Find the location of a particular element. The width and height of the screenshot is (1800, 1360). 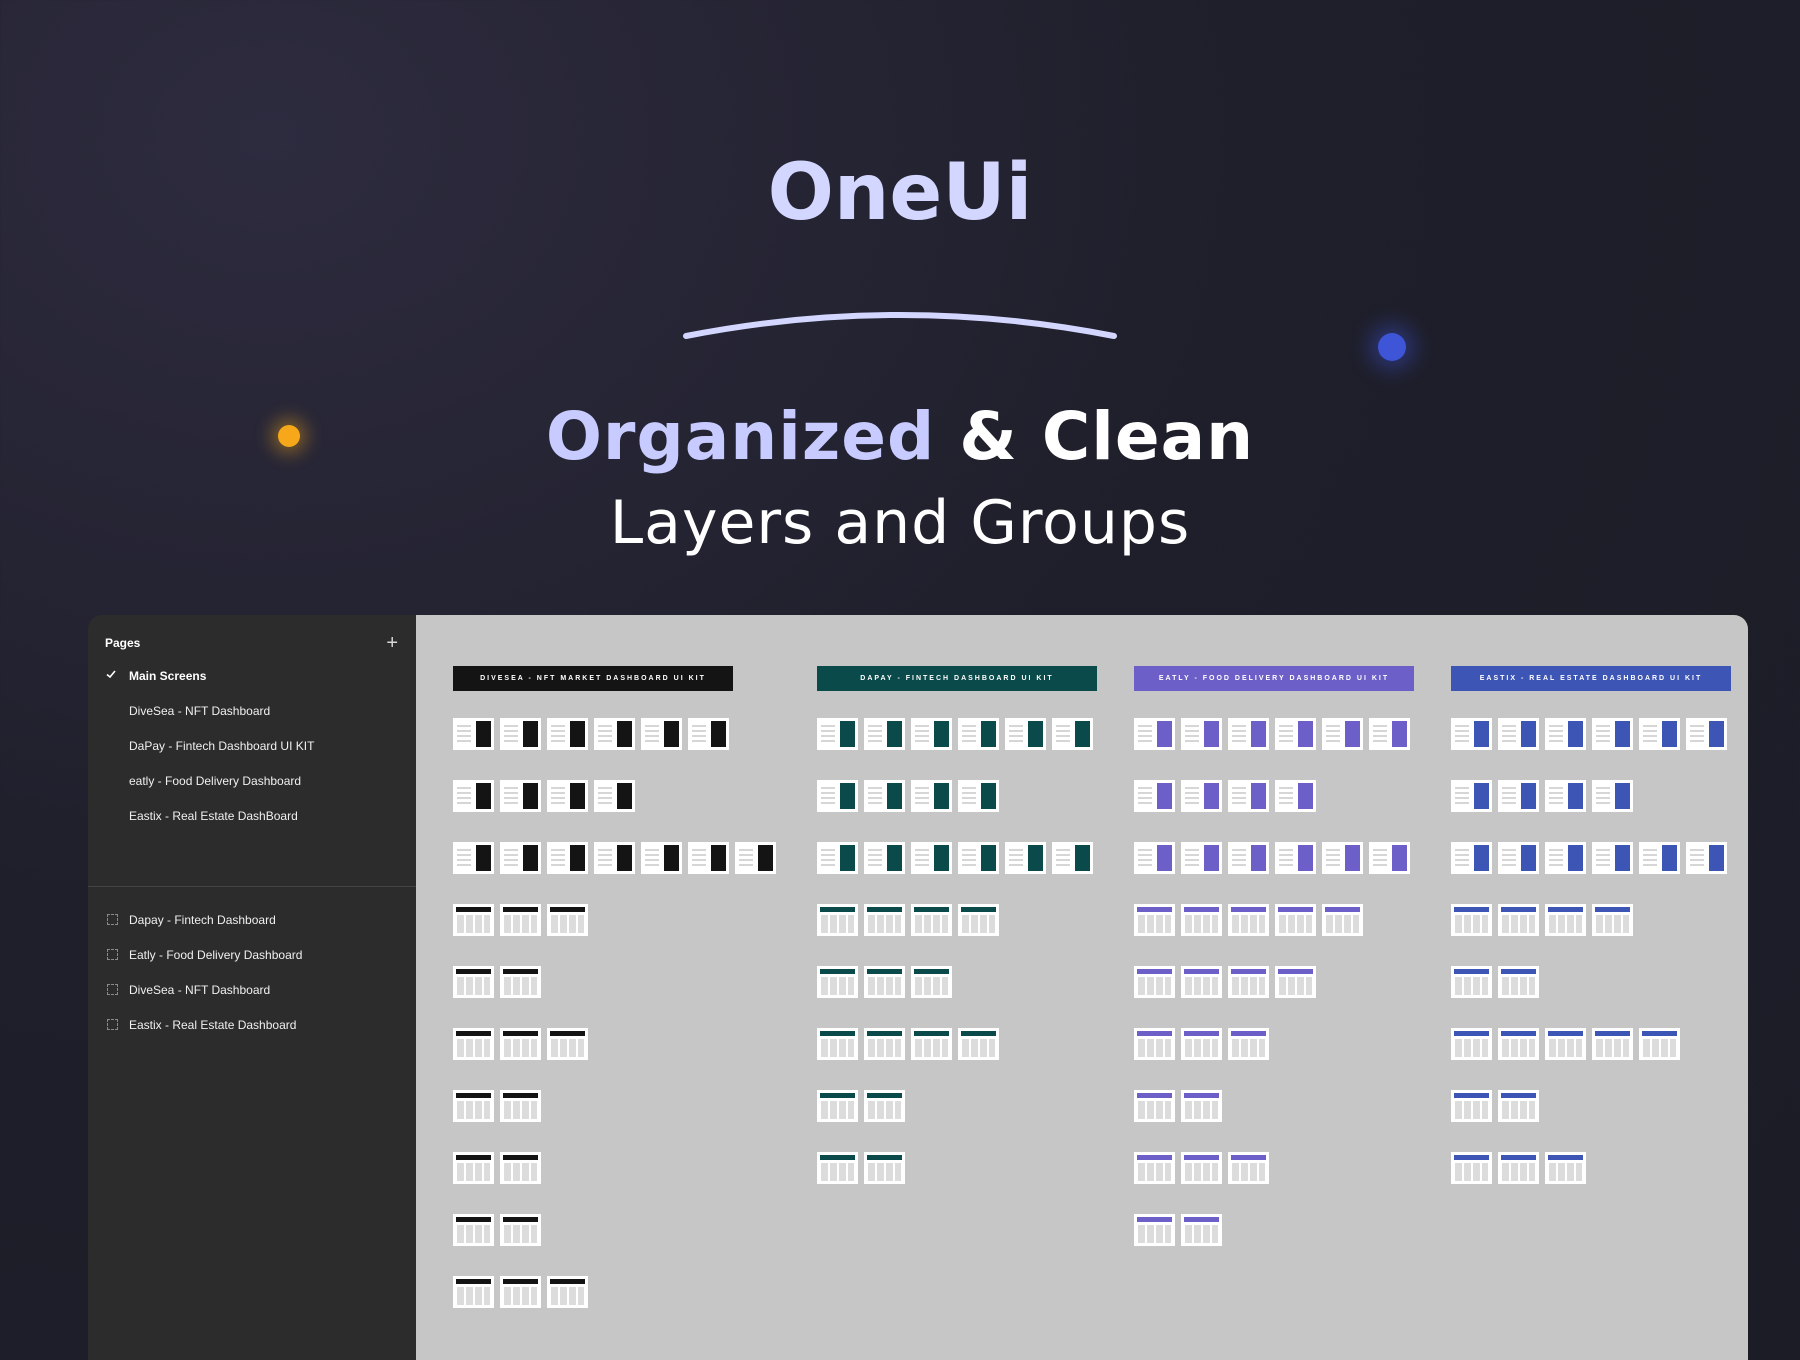

layer-item-eatly: Eatly - Food Delivery Dashboard is located at coordinates (252, 954).